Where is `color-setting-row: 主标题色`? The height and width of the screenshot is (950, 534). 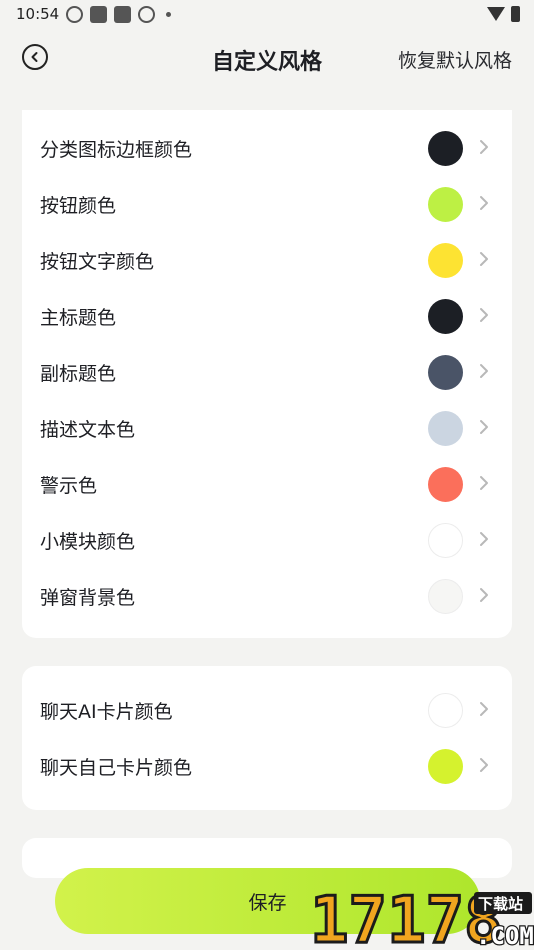
color-setting-row: 主标题色 is located at coordinates (267, 316).